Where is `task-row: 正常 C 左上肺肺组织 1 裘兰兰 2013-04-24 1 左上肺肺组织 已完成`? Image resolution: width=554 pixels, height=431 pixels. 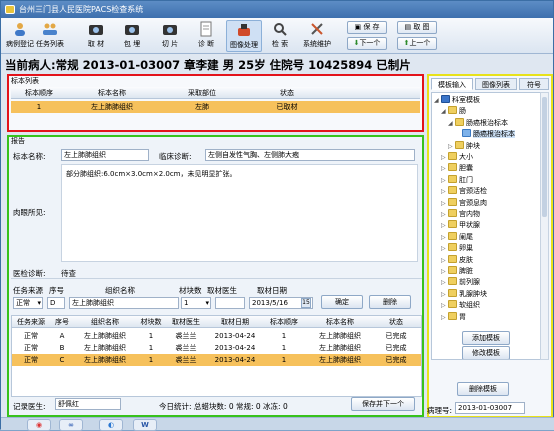
task-row: 正常 C 左上肺肺组织 1 裘兰兰 2013-04-24 1 左上肺肺组织 已完成 is located at coordinates (216, 360).